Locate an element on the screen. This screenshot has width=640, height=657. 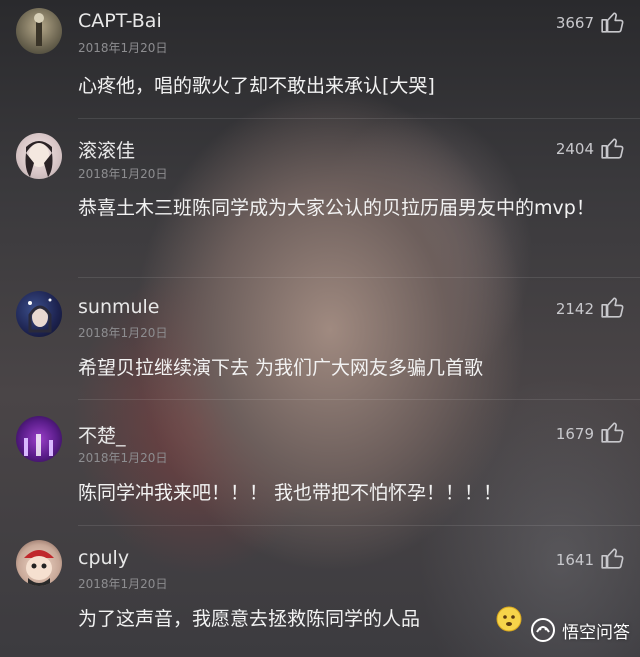
avatar-stage-icon is located at coordinates (38, 445).